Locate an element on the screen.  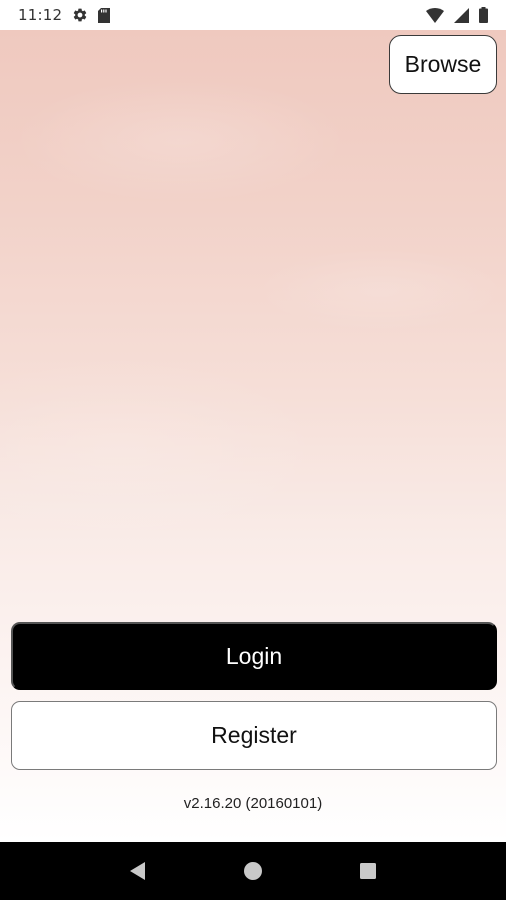
home-circle-icon is located at coordinates (253, 871).